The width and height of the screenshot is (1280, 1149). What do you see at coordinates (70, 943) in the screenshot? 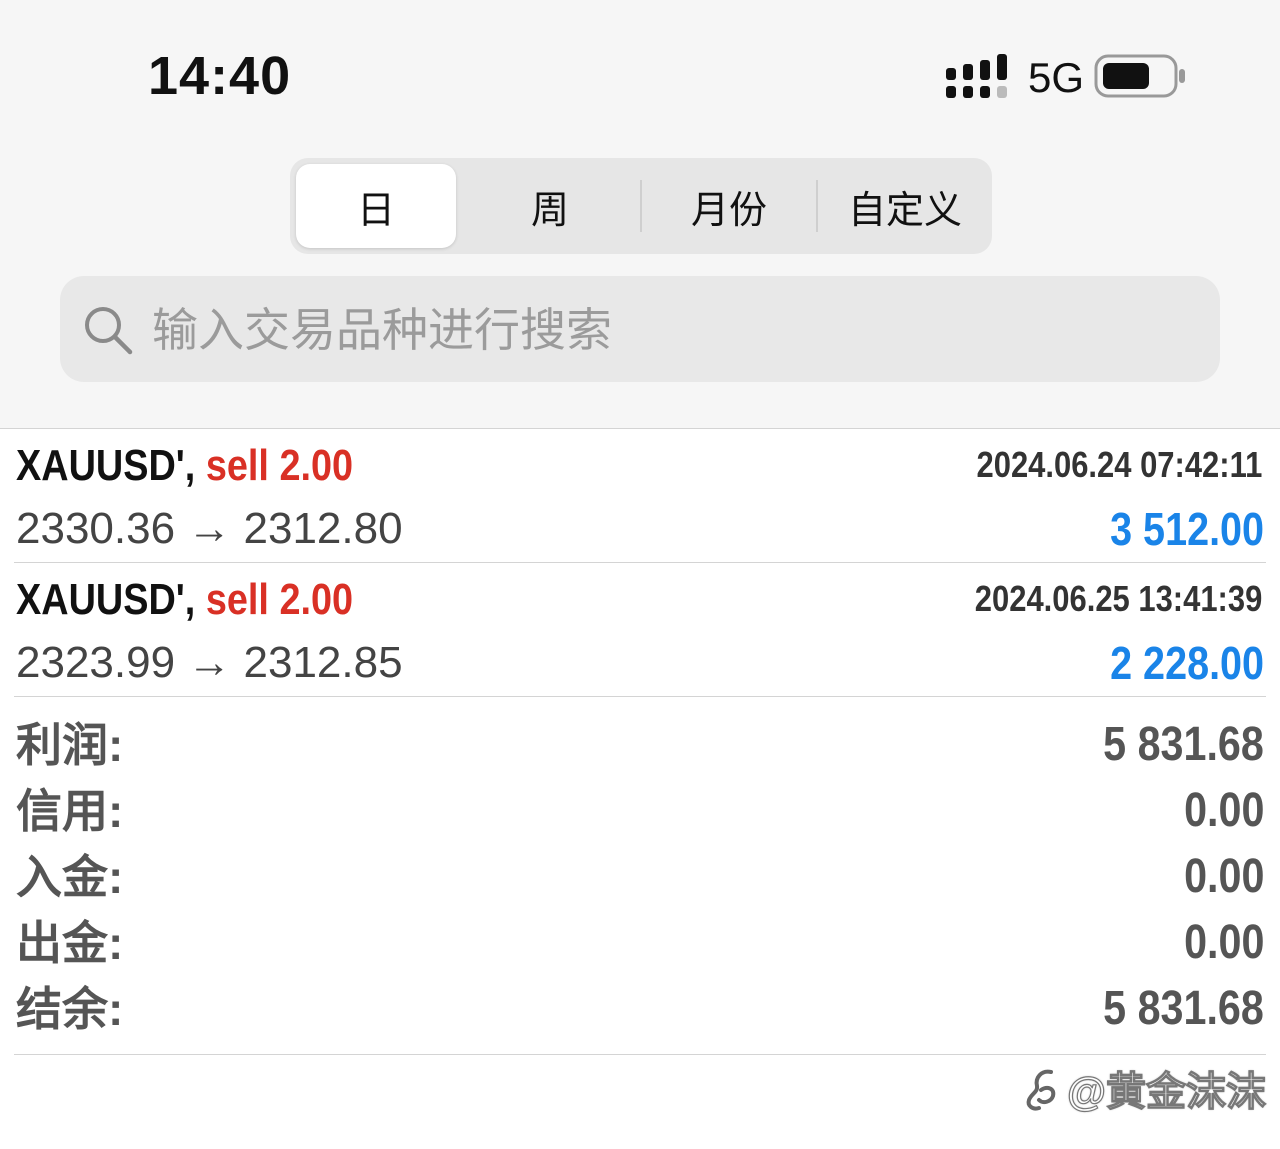
I see `summary-label: 出金:` at bounding box center [70, 943].